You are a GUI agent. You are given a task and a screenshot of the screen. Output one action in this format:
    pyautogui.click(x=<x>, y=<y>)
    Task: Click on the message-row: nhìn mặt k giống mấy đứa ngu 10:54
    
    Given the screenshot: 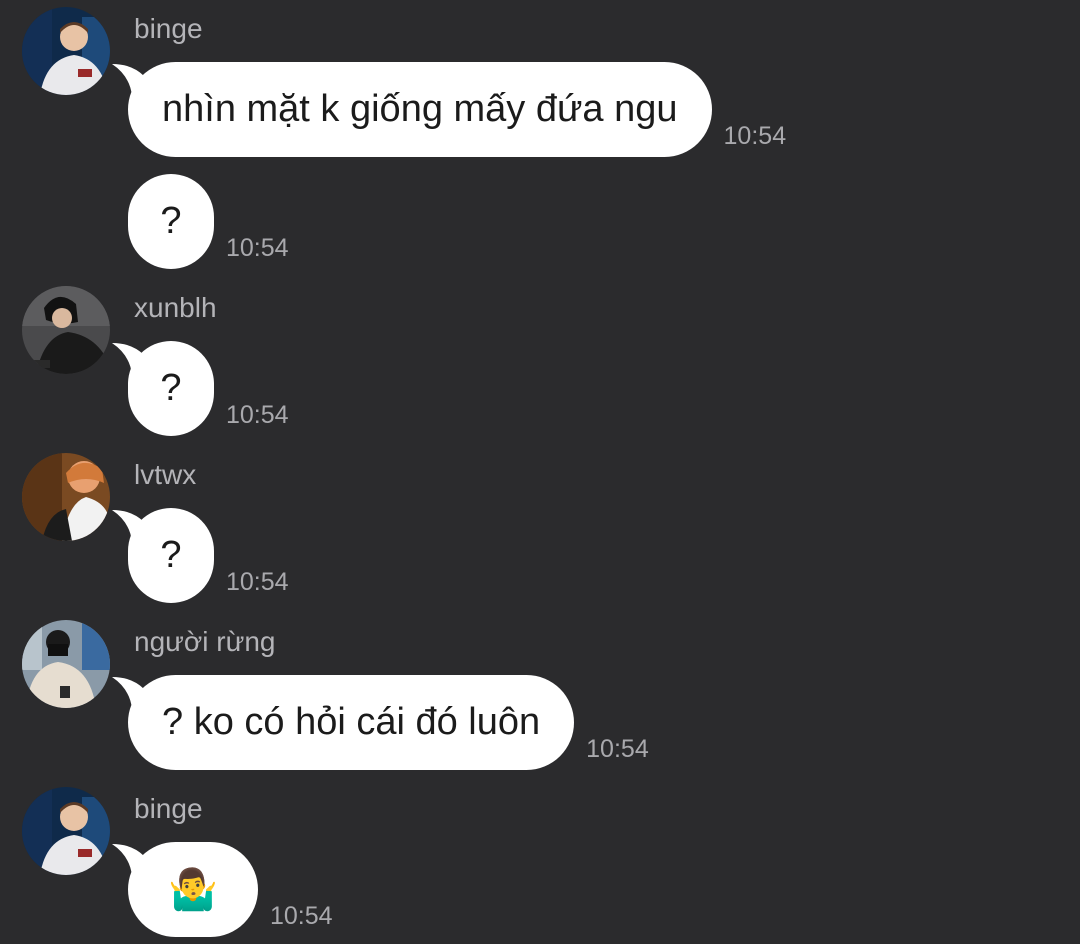 What is the action you would take?
    pyautogui.click(x=449, y=109)
    